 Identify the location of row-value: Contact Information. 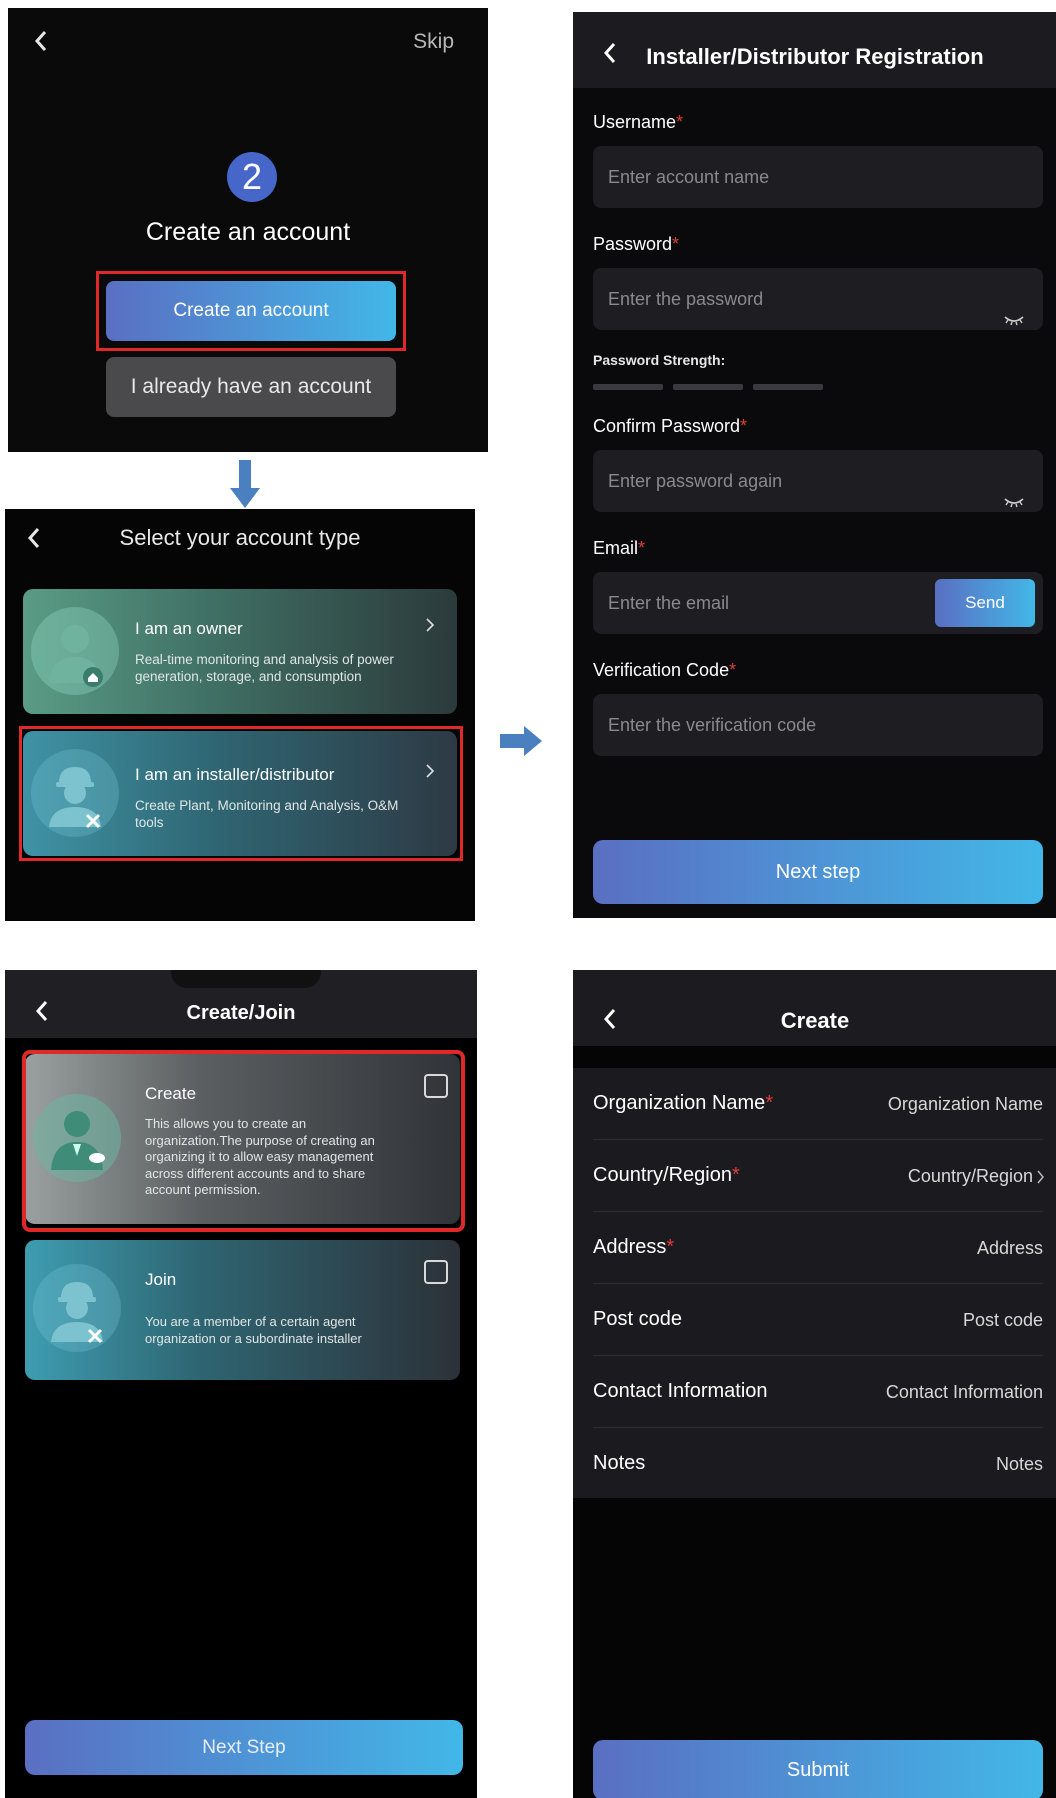
(964, 1392).